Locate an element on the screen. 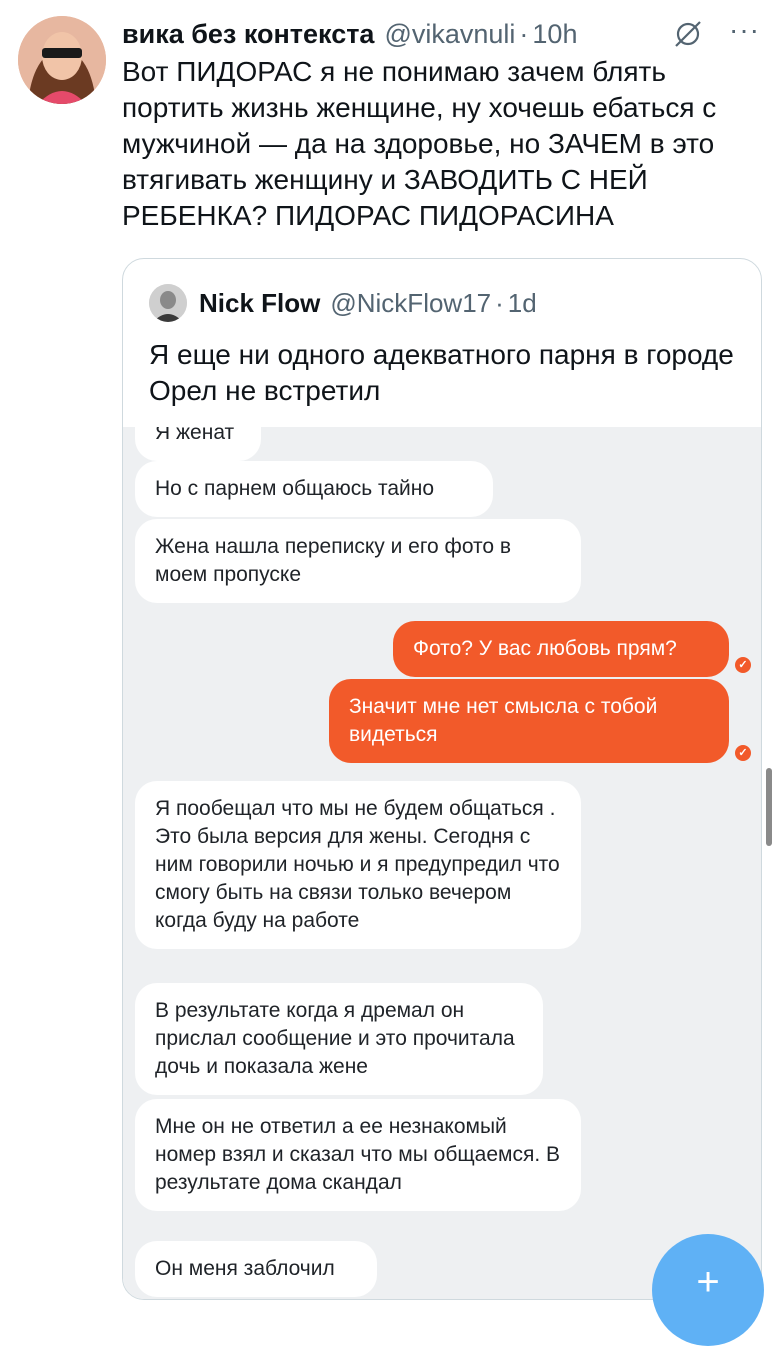 This screenshot has width=780, height=1346. post-header: вика без контекста @vikavnuli · 10h ··· is located at coordinates (441, 34).